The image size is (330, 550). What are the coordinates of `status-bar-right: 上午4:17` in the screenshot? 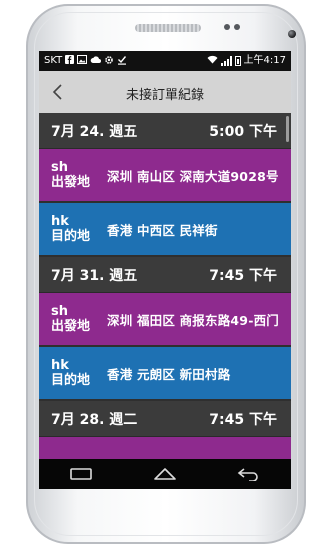 It's located at (246, 61).